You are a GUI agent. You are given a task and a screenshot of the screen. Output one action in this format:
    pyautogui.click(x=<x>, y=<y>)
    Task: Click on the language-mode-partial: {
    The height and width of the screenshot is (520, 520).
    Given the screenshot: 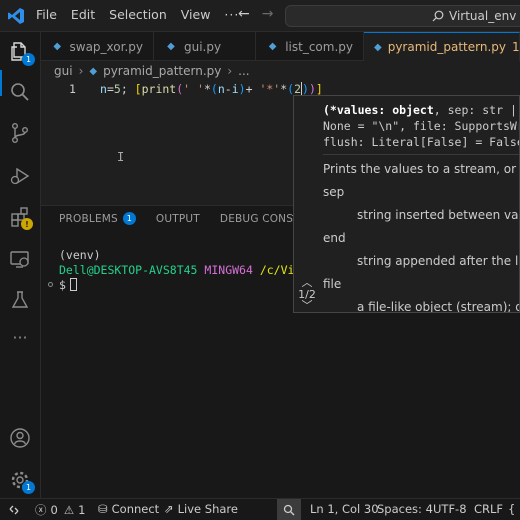 What is the action you would take?
    pyautogui.click(x=511, y=509)
    